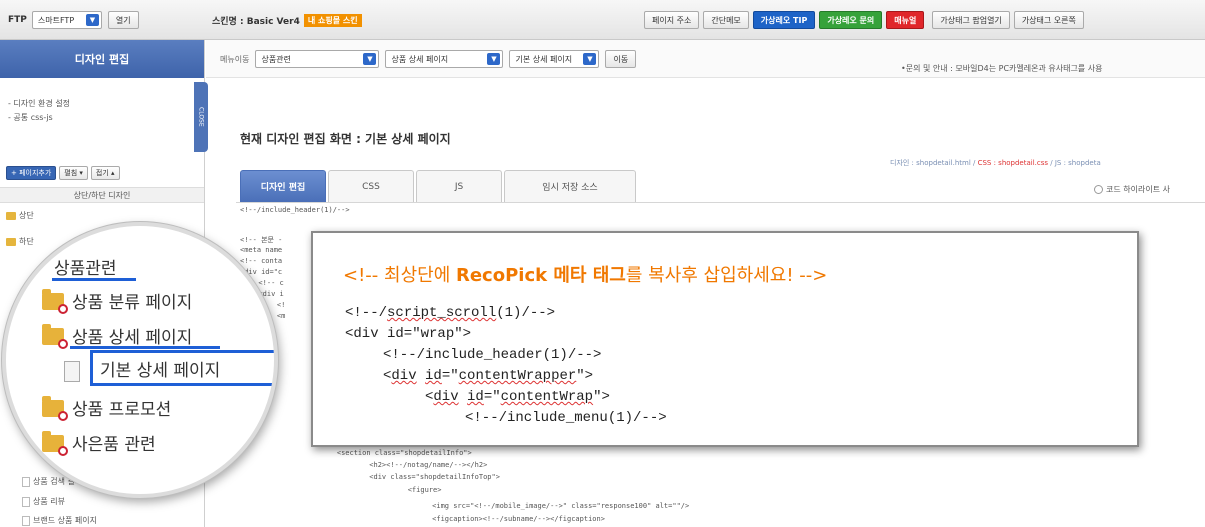  What do you see at coordinates (726, 20) in the screenshot?
I see `memo-button: 간단메모` at bounding box center [726, 20].